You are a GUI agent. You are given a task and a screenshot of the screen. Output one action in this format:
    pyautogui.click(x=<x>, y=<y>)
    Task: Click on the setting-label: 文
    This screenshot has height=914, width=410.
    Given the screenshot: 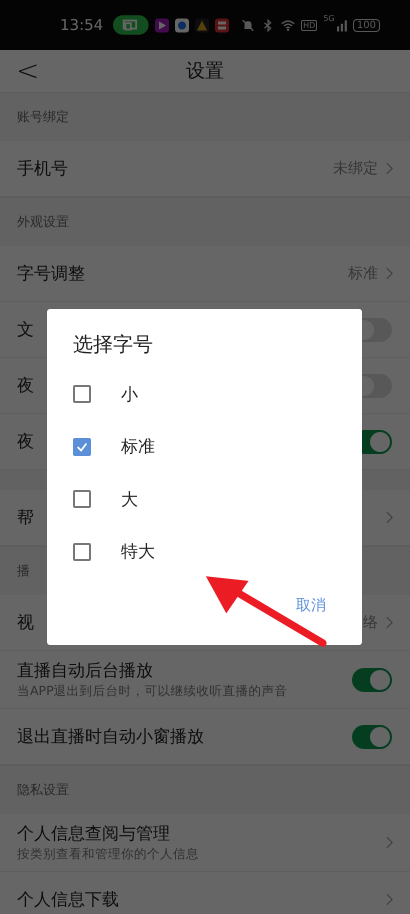 What is the action you would take?
    pyautogui.click(x=25, y=330)
    